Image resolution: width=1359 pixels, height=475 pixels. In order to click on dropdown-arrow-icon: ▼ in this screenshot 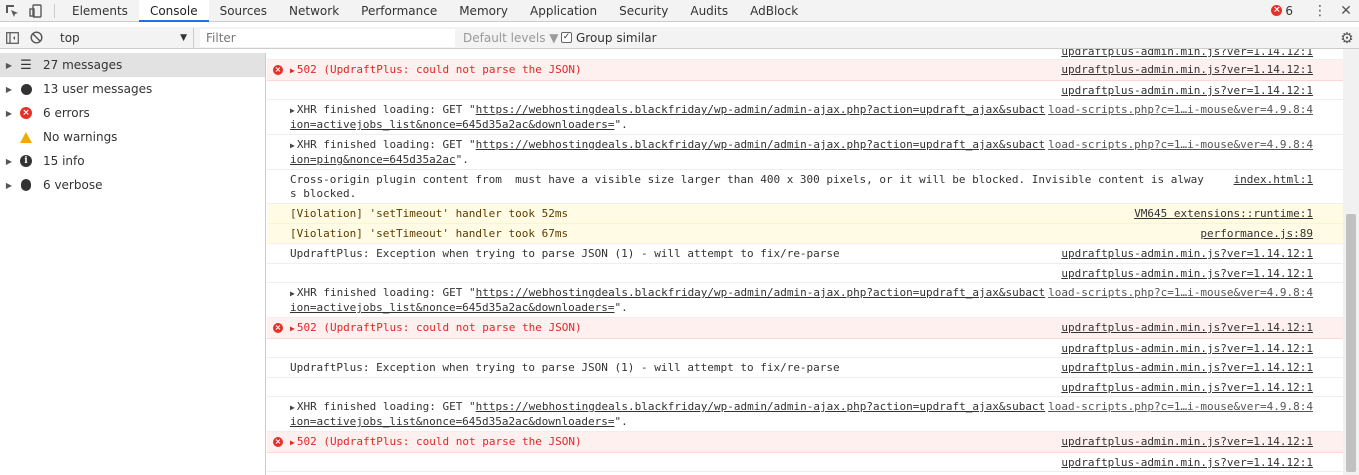, I will do `click(183, 37)`.